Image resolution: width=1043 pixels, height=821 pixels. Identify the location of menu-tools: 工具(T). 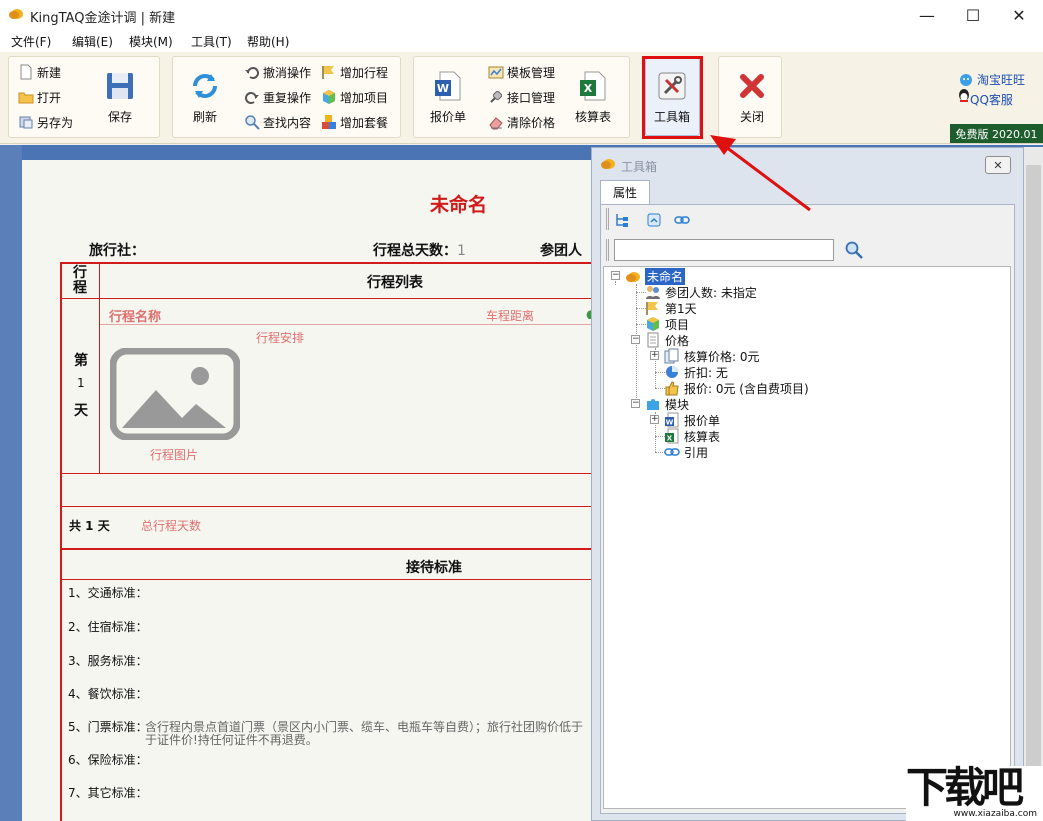
(211, 41).